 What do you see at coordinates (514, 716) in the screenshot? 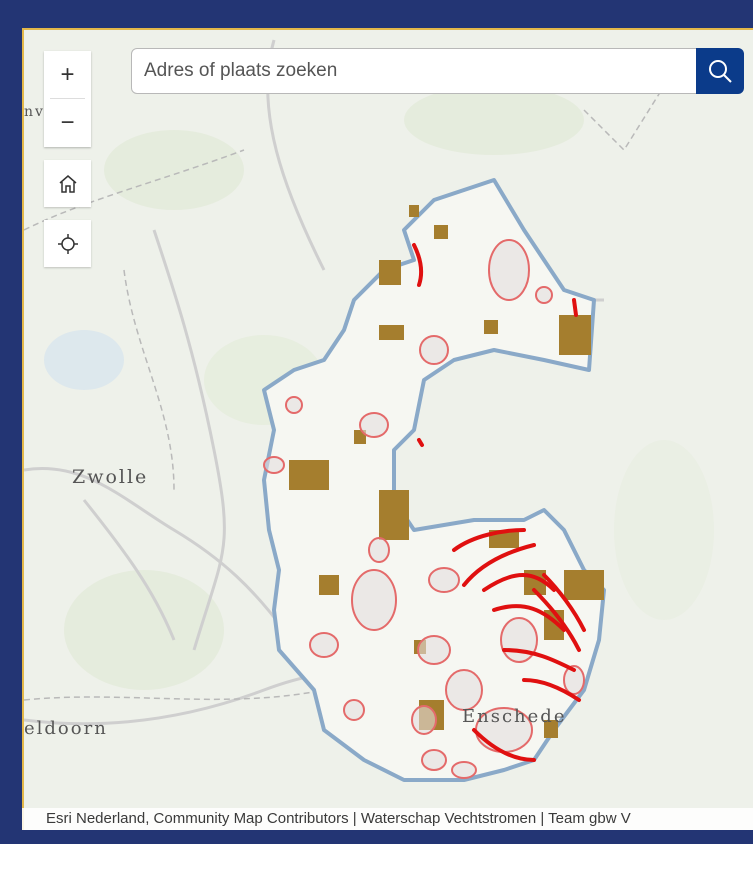
I see `place-label-enschede: Enschede` at bounding box center [514, 716].